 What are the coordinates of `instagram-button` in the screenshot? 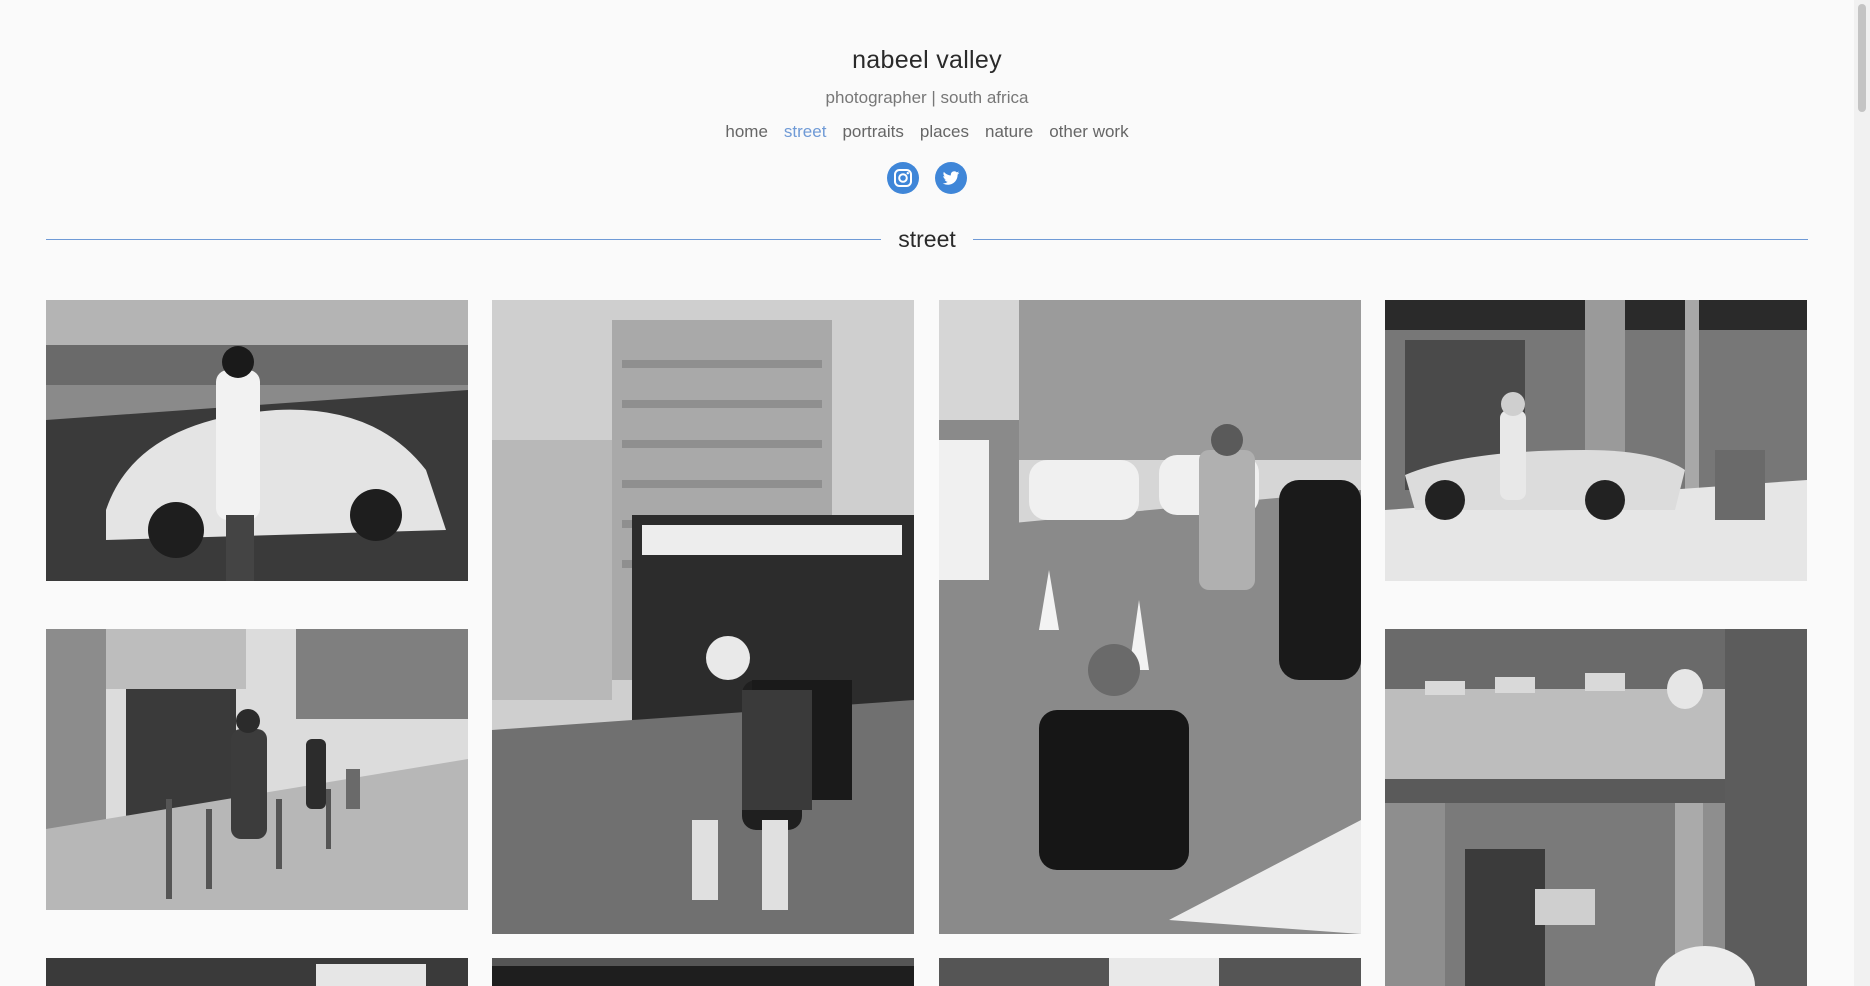 It's located at (903, 178).